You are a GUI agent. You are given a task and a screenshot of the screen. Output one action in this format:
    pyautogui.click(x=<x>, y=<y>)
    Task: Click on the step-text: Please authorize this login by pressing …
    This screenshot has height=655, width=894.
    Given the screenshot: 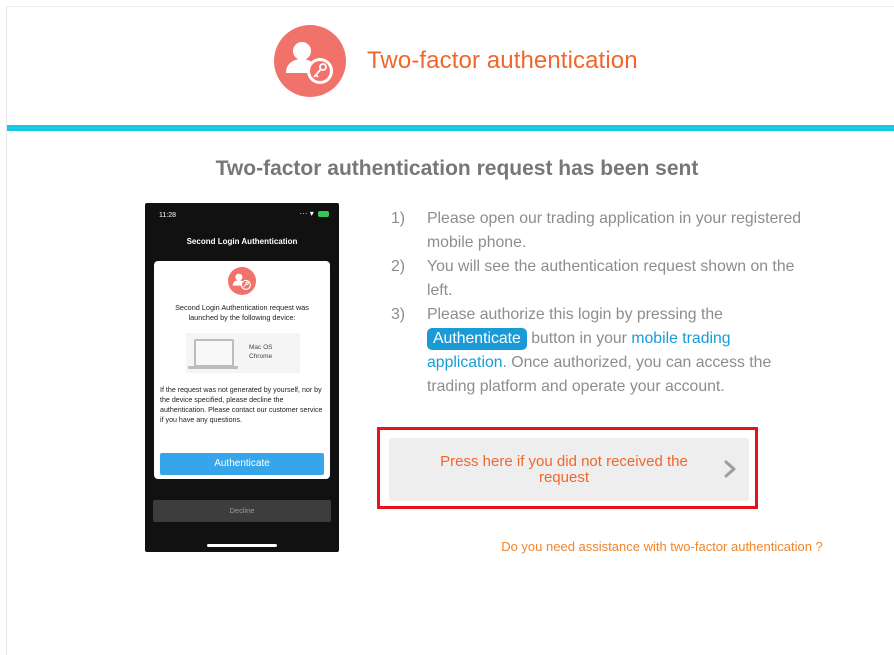 What is the action you would take?
    pyautogui.click(x=575, y=314)
    